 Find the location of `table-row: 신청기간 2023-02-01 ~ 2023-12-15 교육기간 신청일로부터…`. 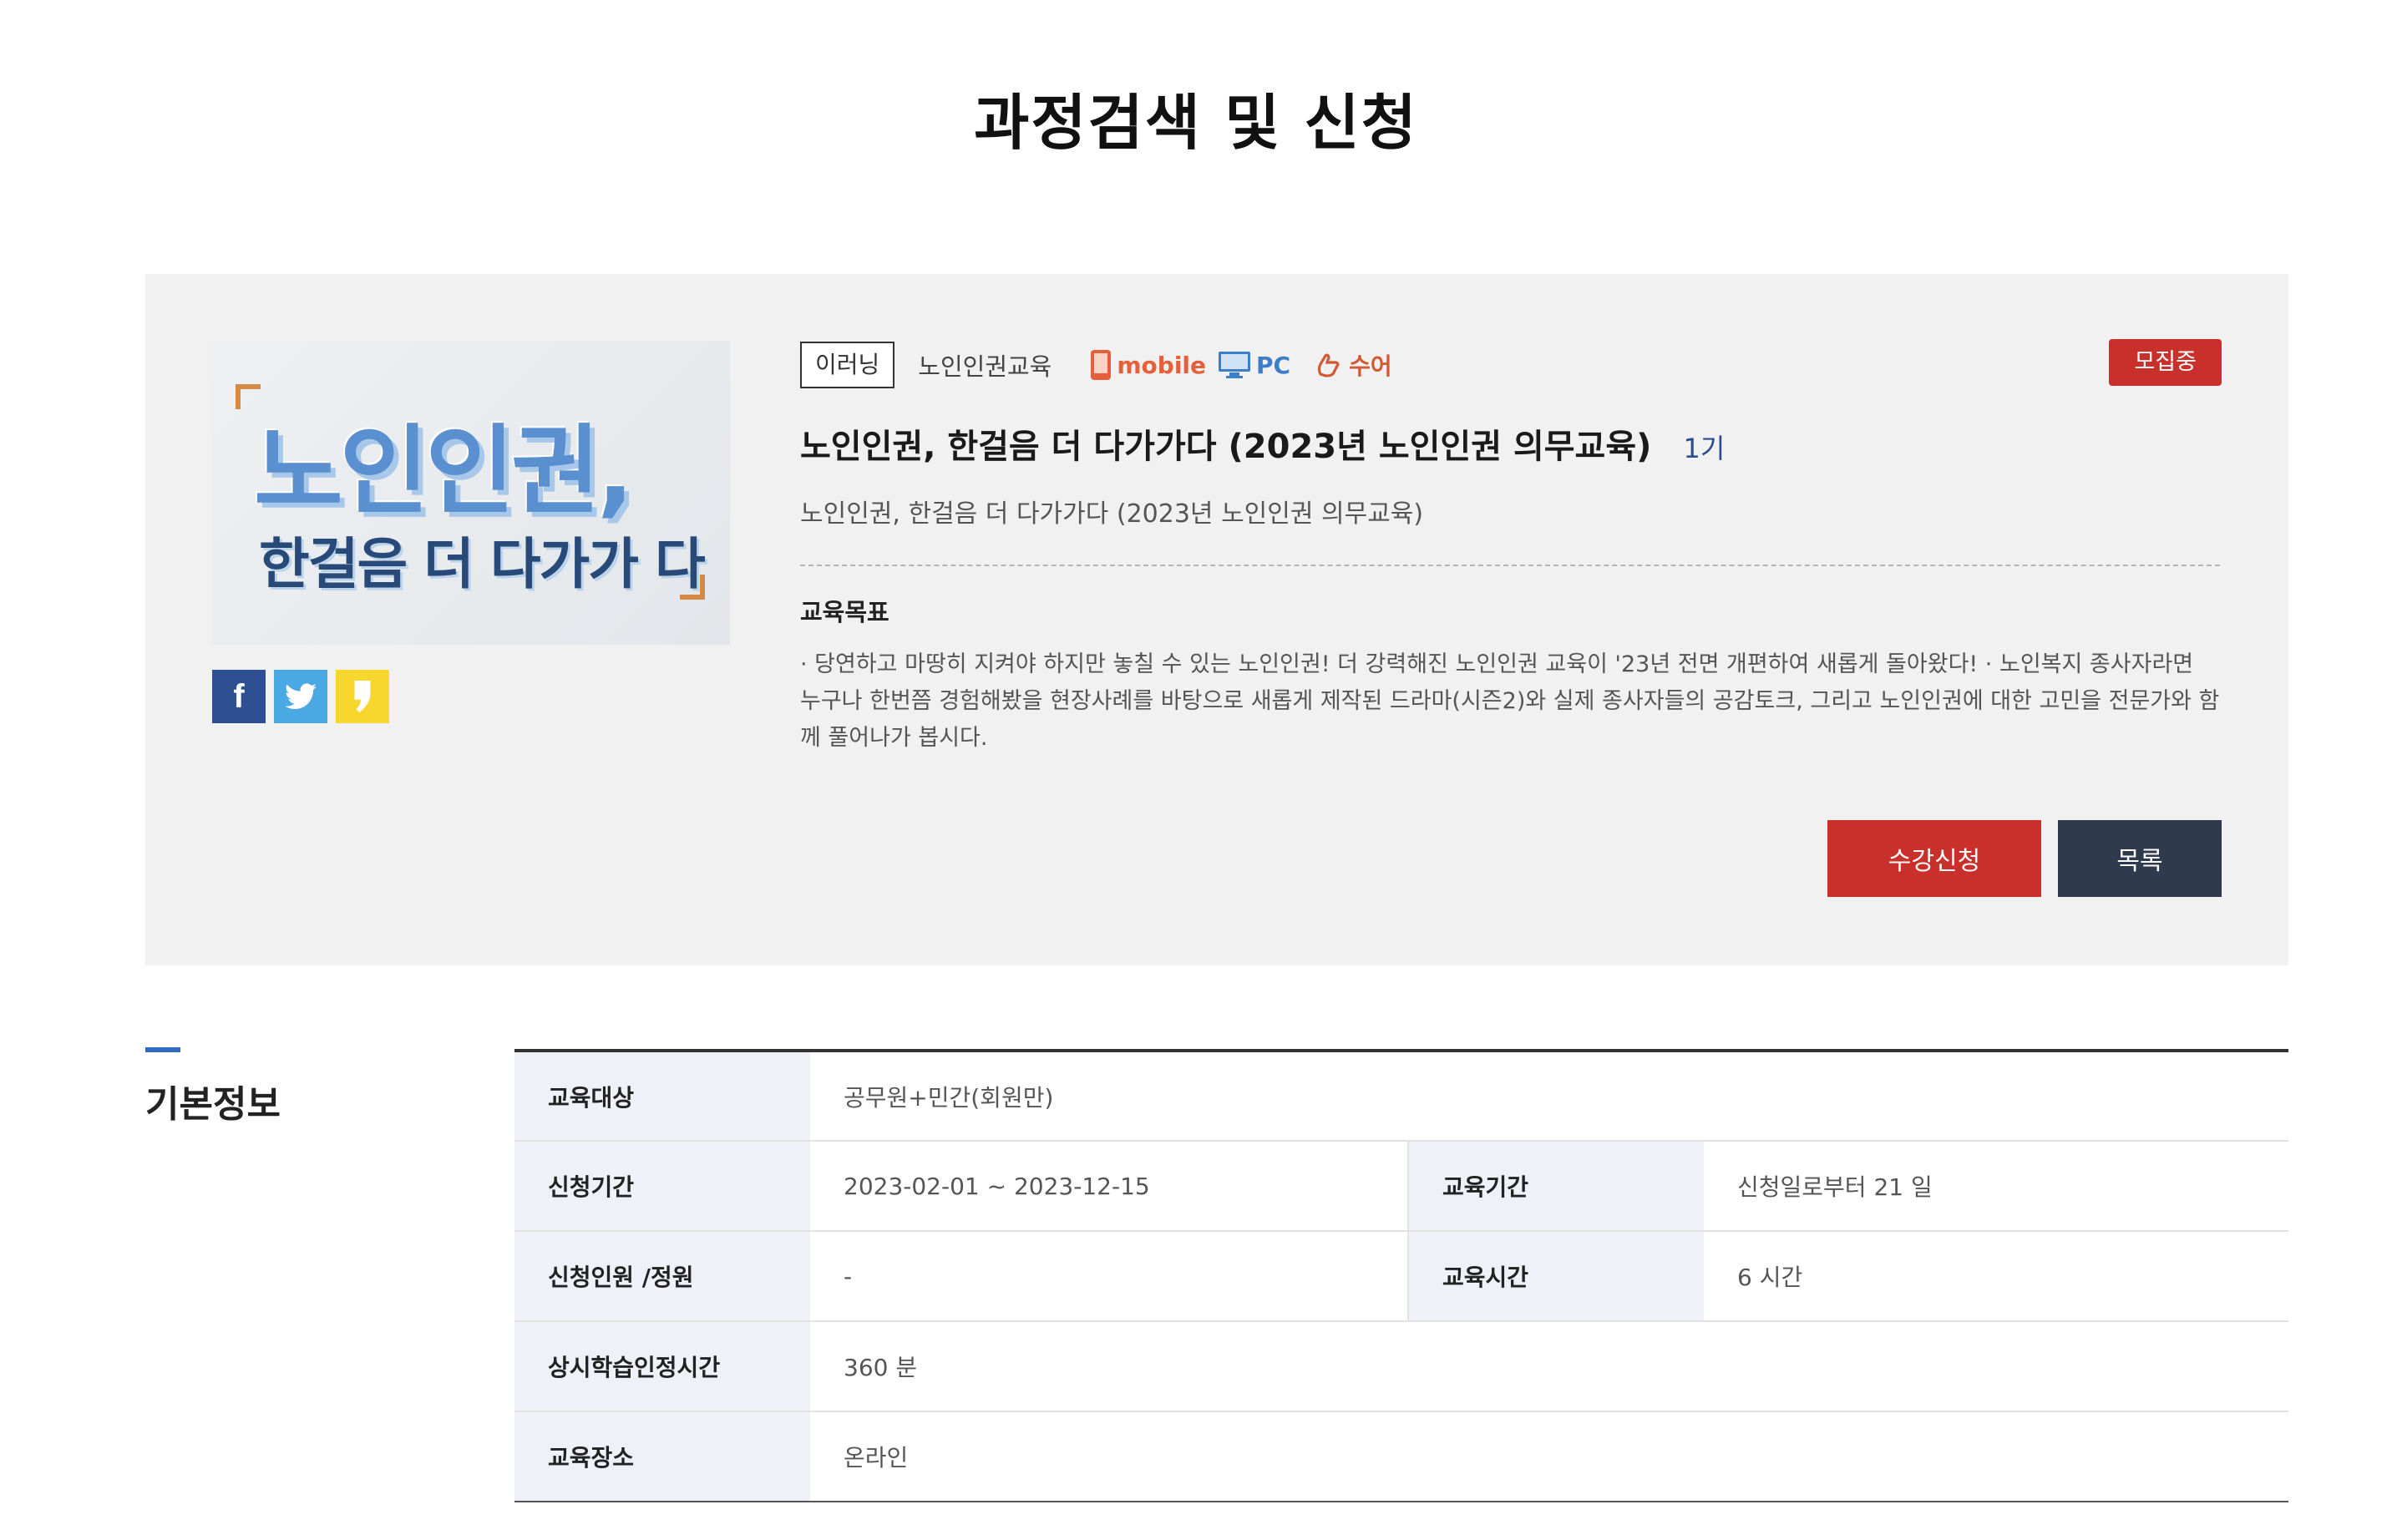

table-row: 신청기간 2023-02-01 ~ 2023-12-15 교육기간 신청일로부터… is located at coordinates (1401, 1186).